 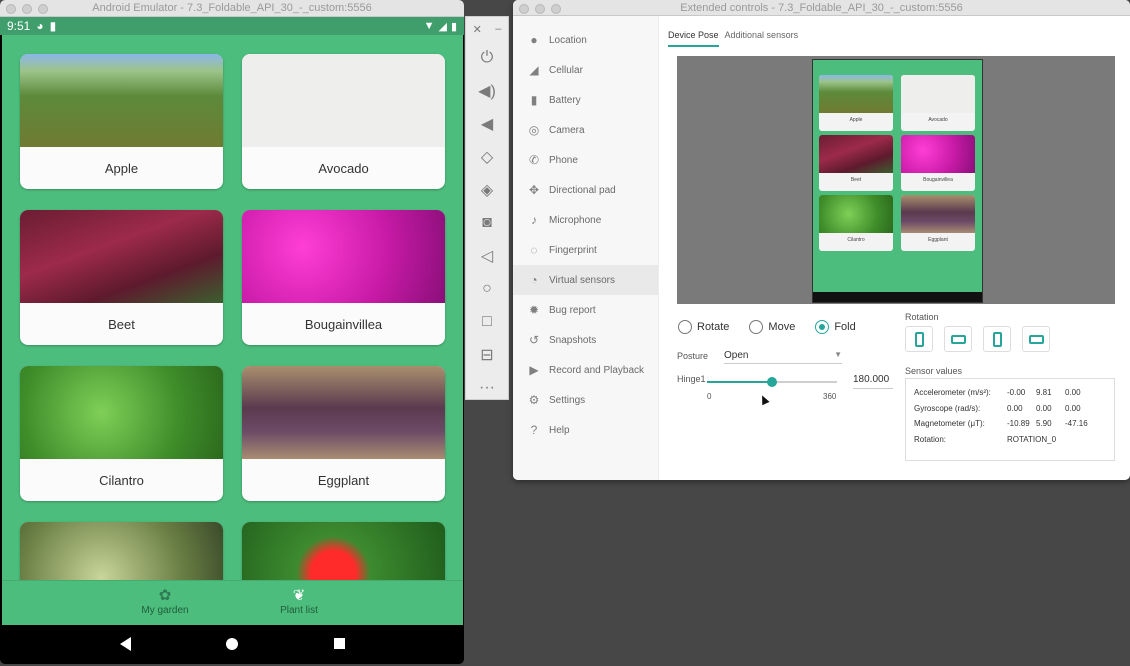 What do you see at coordinates (938, 103) in the screenshot?
I see `preview-card: Avocado` at bounding box center [938, 103].